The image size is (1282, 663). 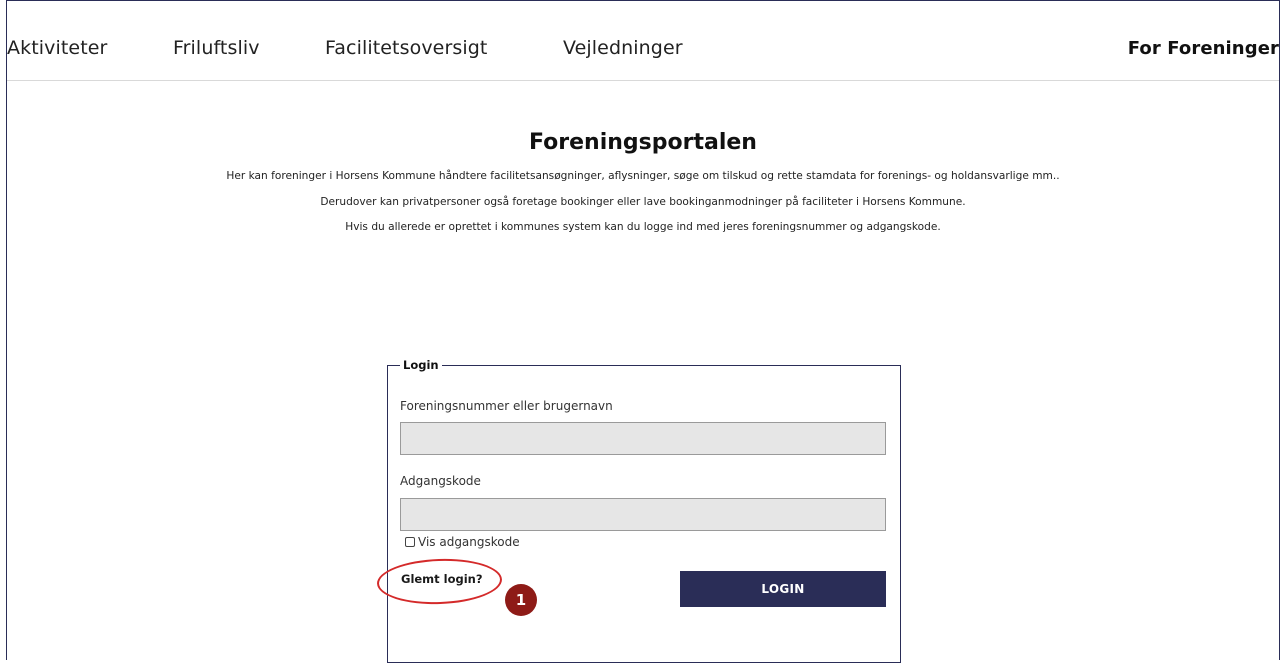 What do you see at coordinates (783, 589) in the screenshot?
I see `login-button: LOGIN` at bounding box center [783, 589].